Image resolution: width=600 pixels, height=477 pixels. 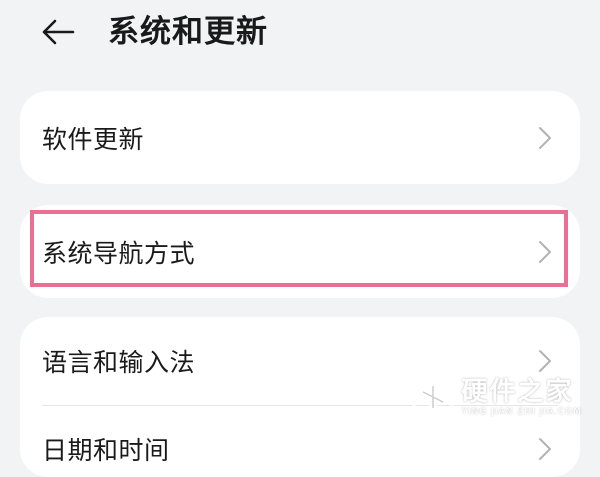 What do you see at coordinates (119, 362) in the screenshot?
I see `settings-item-label: 语言和输入法` at bounding box center [119, 362].